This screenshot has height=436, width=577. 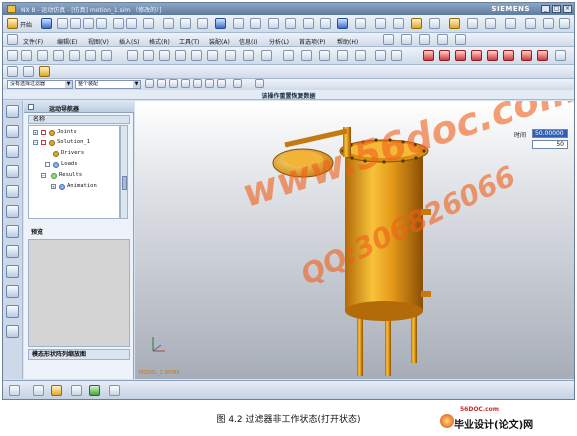 I want to click on type-filter-select: 没有选择过滤器, so click(x=40, y=84).